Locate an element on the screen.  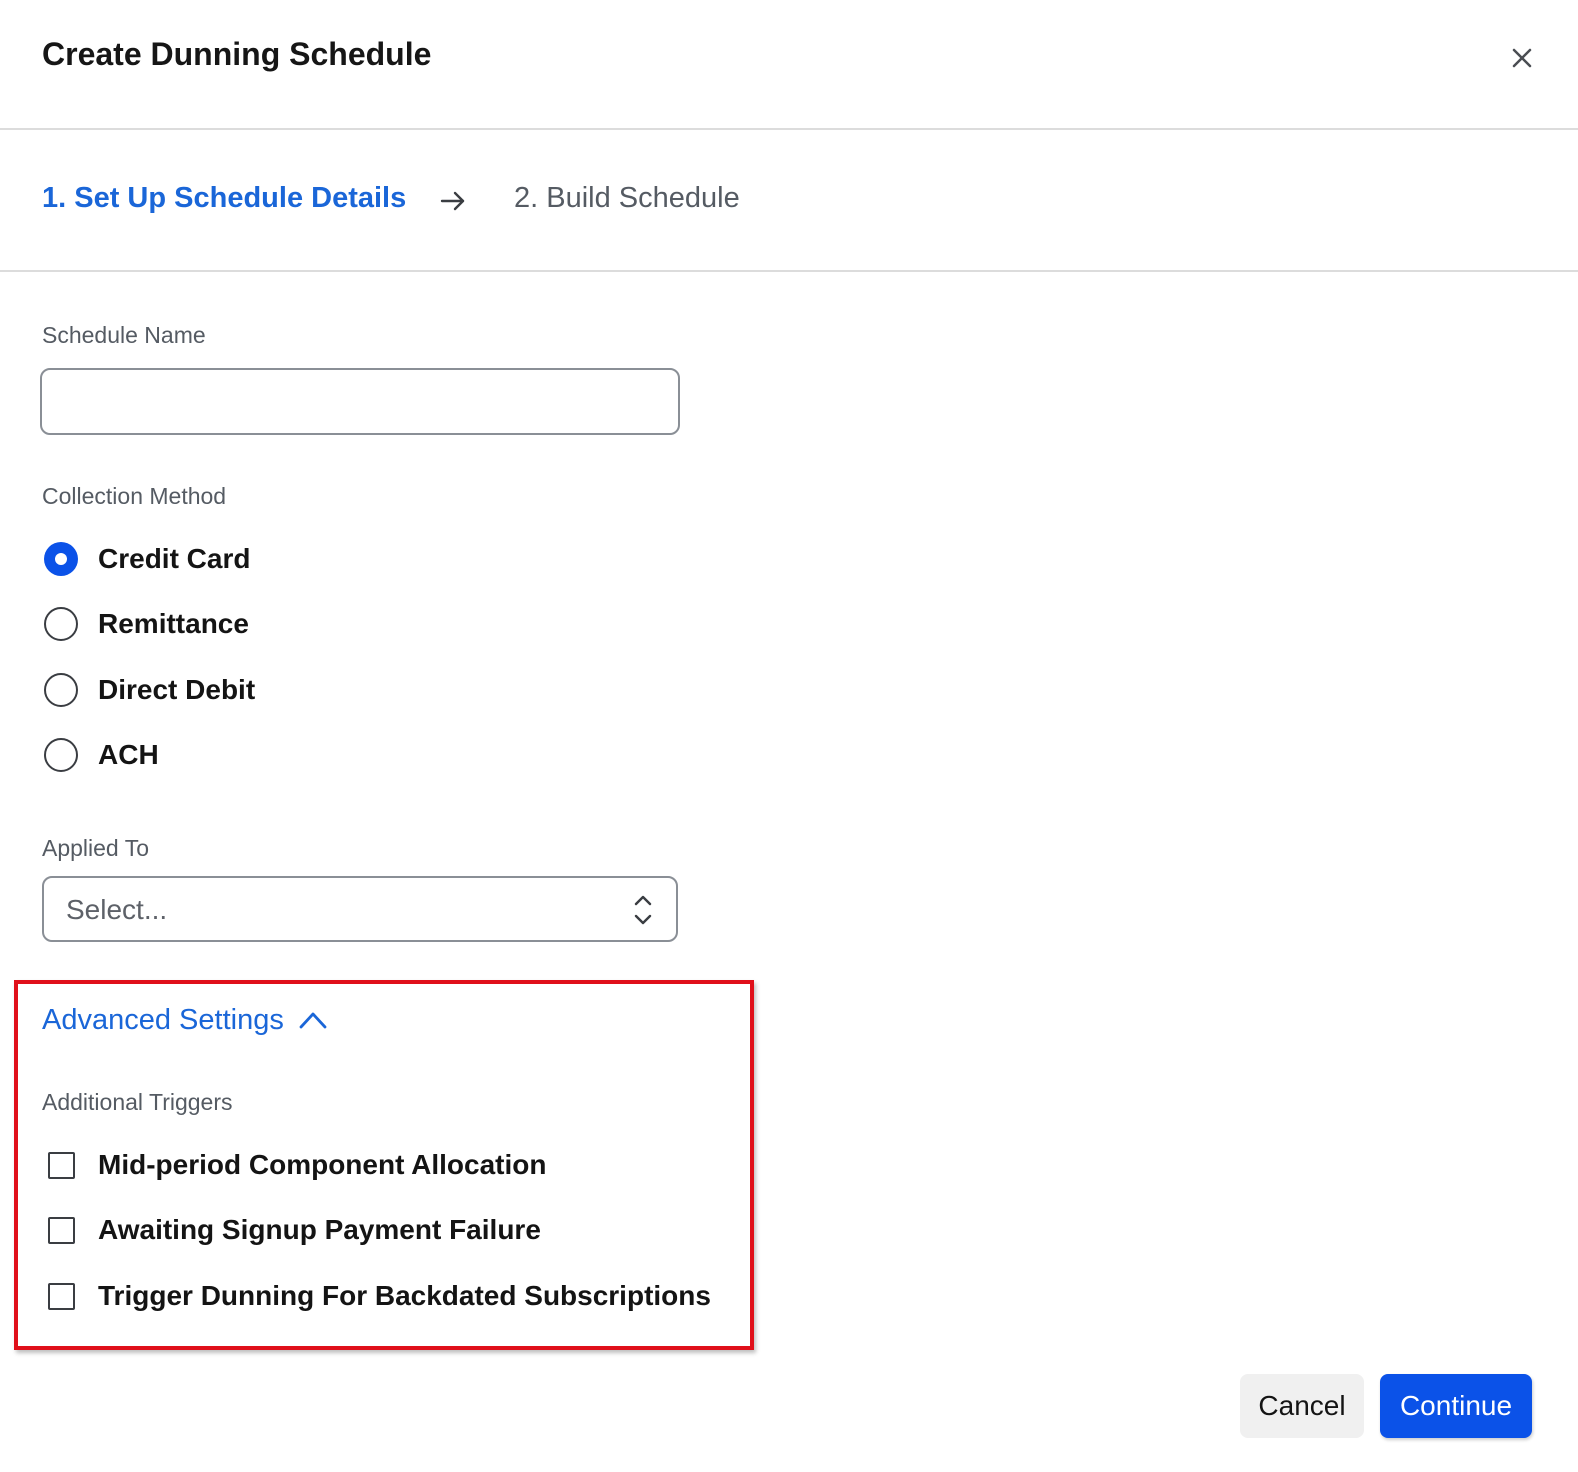
applied-to-label: Applied To is located at coordinates (95, 848).